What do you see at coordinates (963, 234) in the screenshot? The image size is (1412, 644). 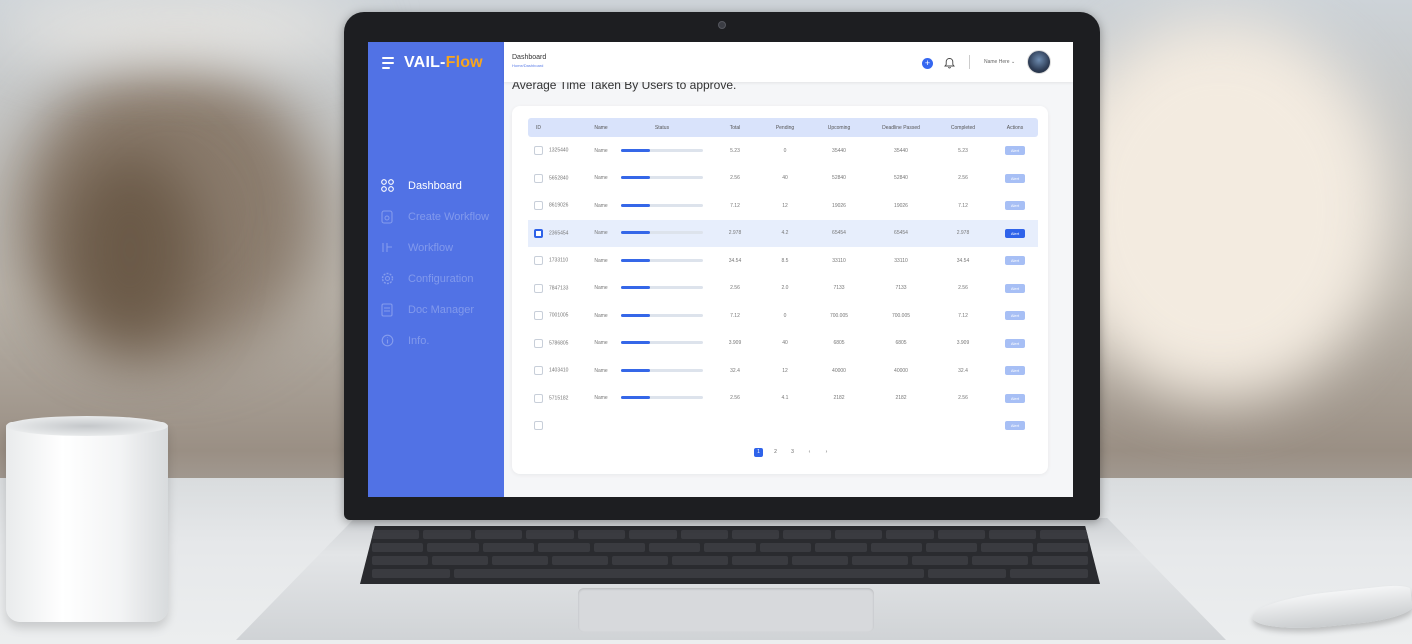 I see `cell-completed: 2.978` at bounding box center [963, 234].